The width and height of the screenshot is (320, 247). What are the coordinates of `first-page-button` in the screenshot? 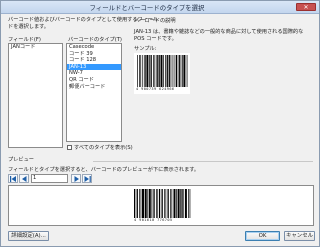 It's located at (13, 178).